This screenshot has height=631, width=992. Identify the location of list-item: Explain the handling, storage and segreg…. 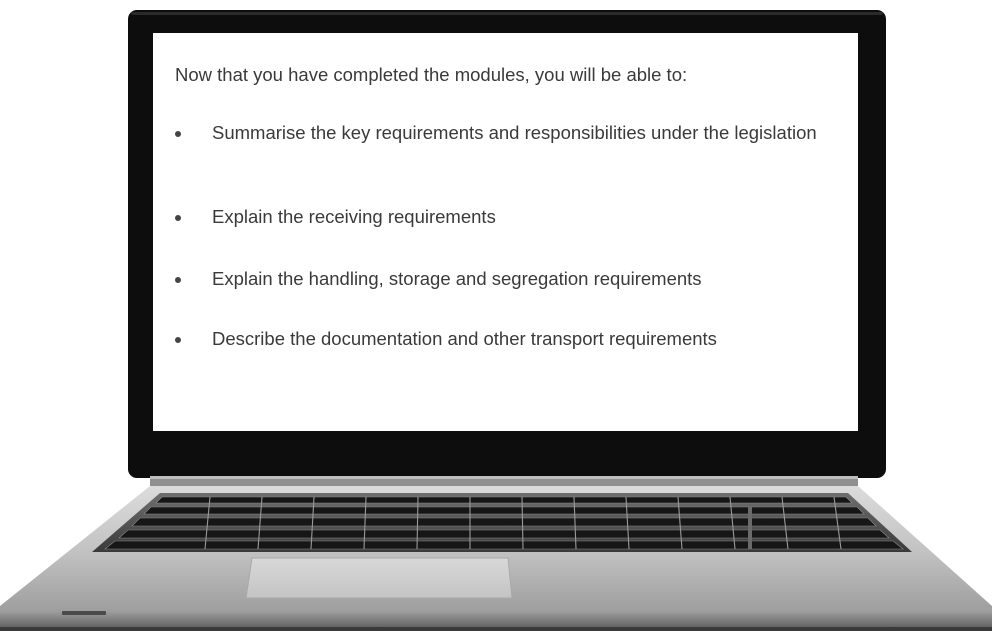
(505, 279).